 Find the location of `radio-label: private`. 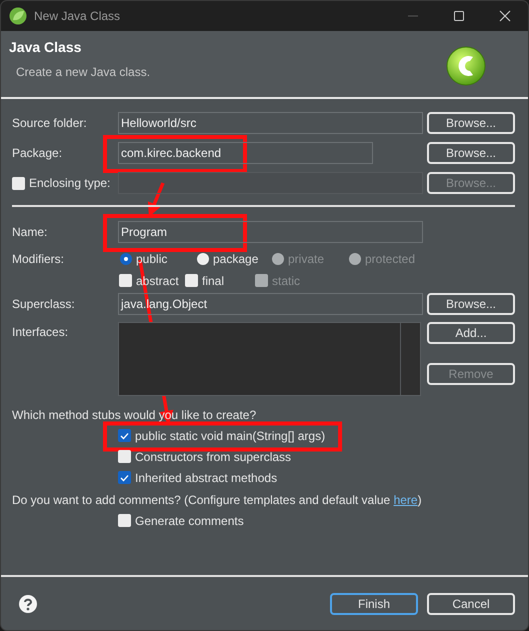

radio-label: private is located at coordinates (306, 259).